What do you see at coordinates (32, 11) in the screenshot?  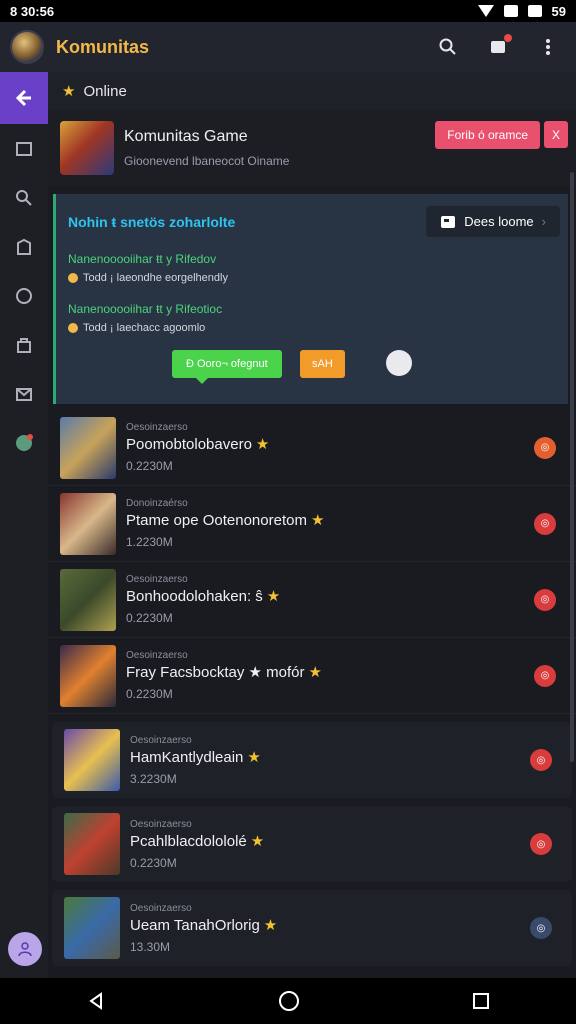 I see `status-time: 8 30:56` at bounding box center [32, 11].